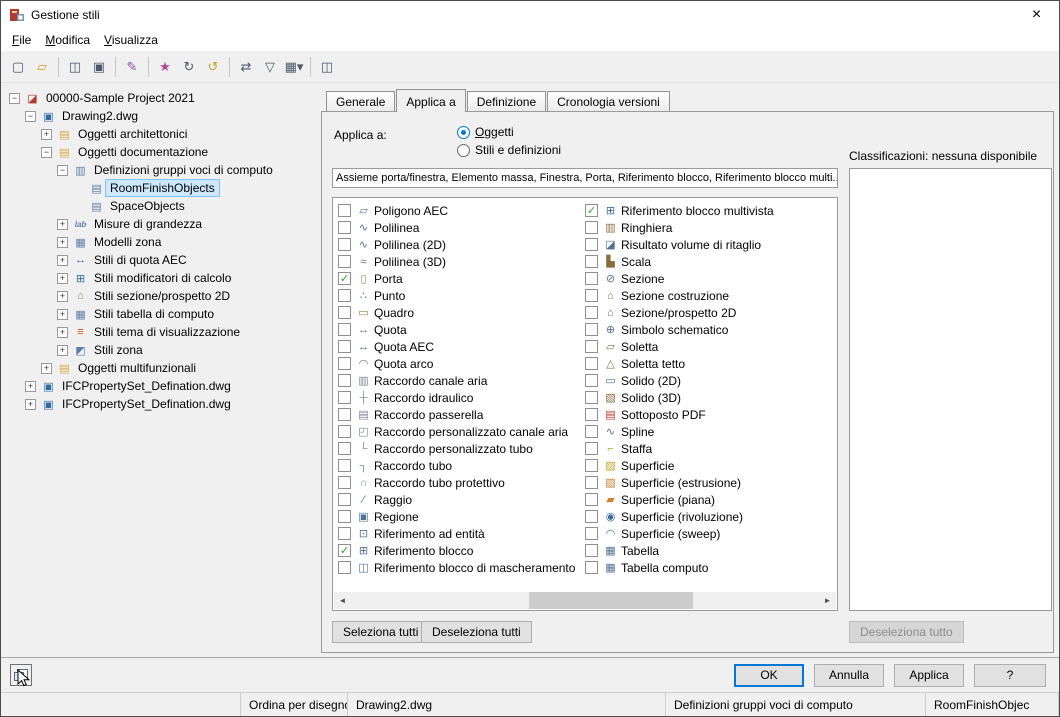 This screenshot has height=717, width=1060. I want to click on toolbar-button-synchronize-icon: ↻, so click(189, 67).